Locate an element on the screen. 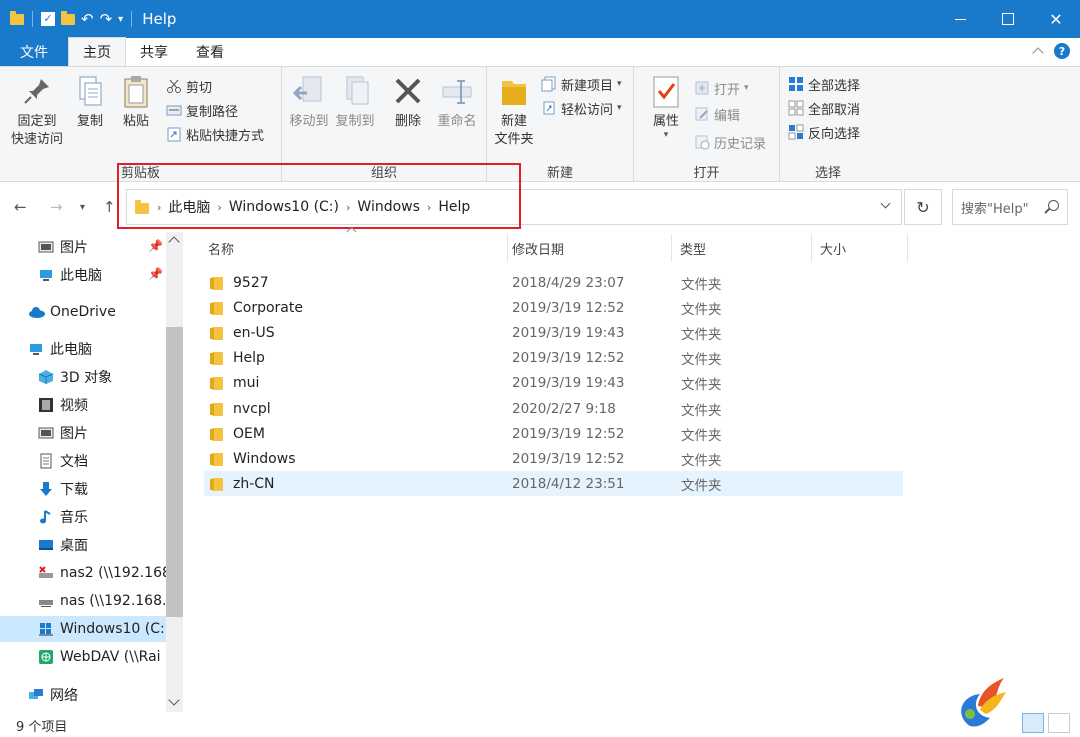  large-icons-view-icon is located at coordinates (1059, 723).